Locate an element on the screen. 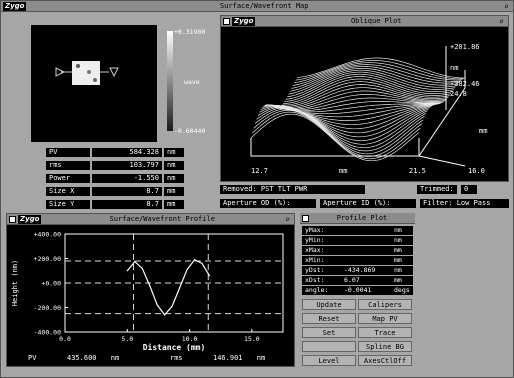 This screenshot has width=514, height=378. profile-series-line is located at coordinates (168, 287).